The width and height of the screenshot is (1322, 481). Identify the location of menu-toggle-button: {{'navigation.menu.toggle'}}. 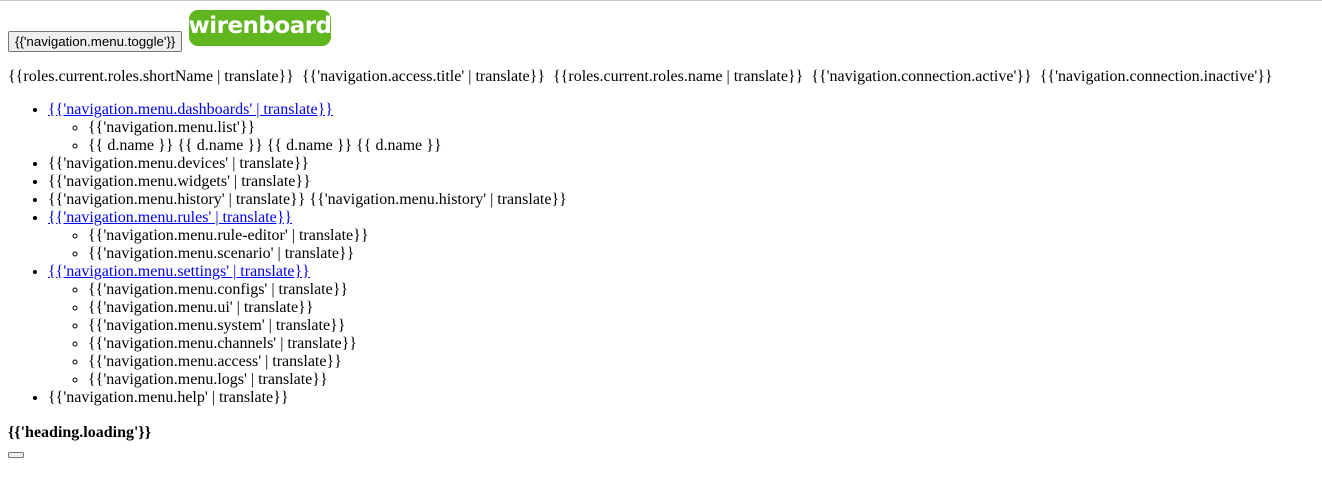
(95, 41).